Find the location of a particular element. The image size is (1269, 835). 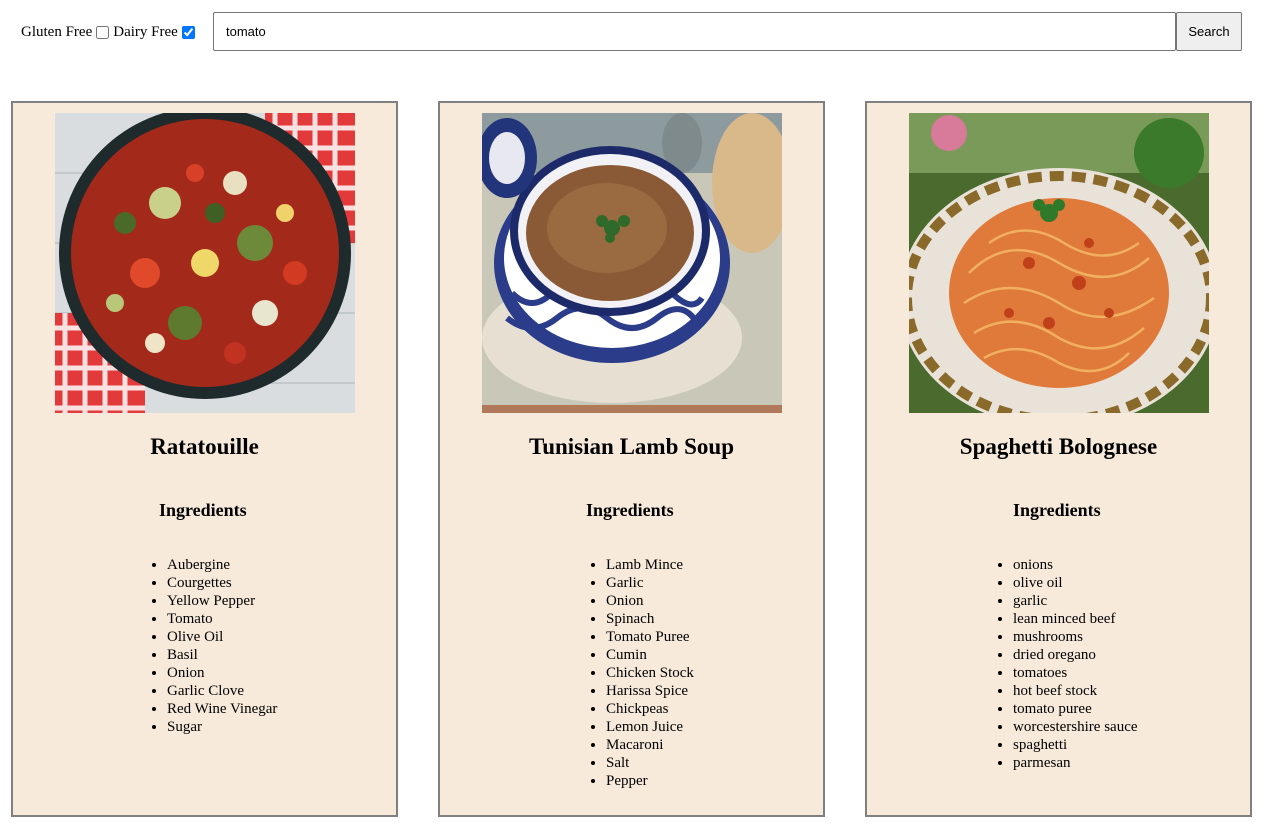

ingredient-item: lean minced beef is located at coordinates (1075, 619).